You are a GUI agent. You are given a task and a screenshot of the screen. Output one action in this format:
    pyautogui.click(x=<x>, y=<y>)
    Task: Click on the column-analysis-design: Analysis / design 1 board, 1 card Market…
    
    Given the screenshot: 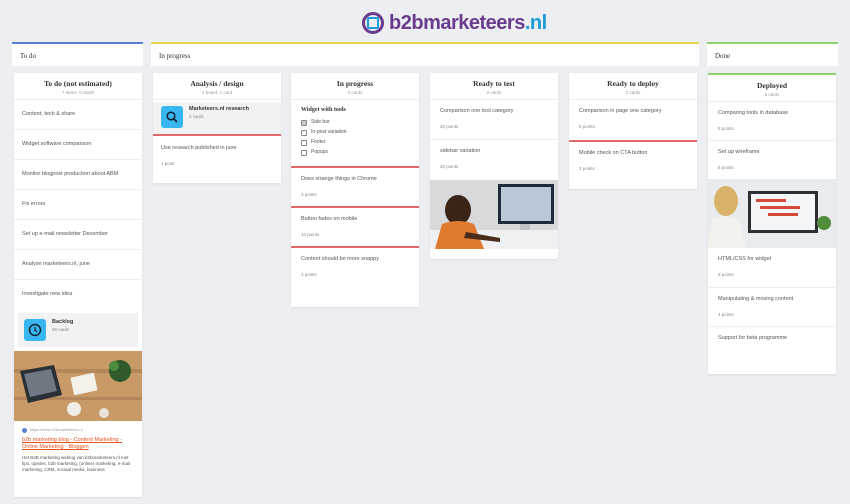 What is the action you would take?
    pyautogui.click(x=217, y=128)
    